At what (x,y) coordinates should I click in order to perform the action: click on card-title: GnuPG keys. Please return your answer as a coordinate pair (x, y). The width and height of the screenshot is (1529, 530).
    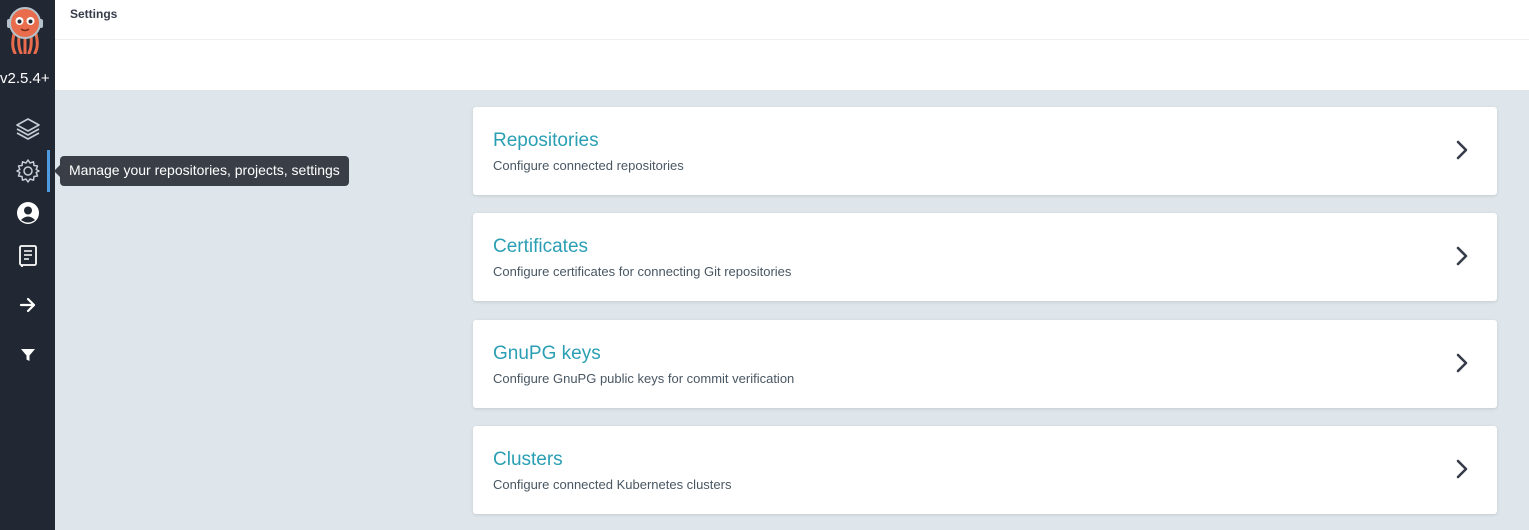
    Looking at the image, I should click on (547, 354).